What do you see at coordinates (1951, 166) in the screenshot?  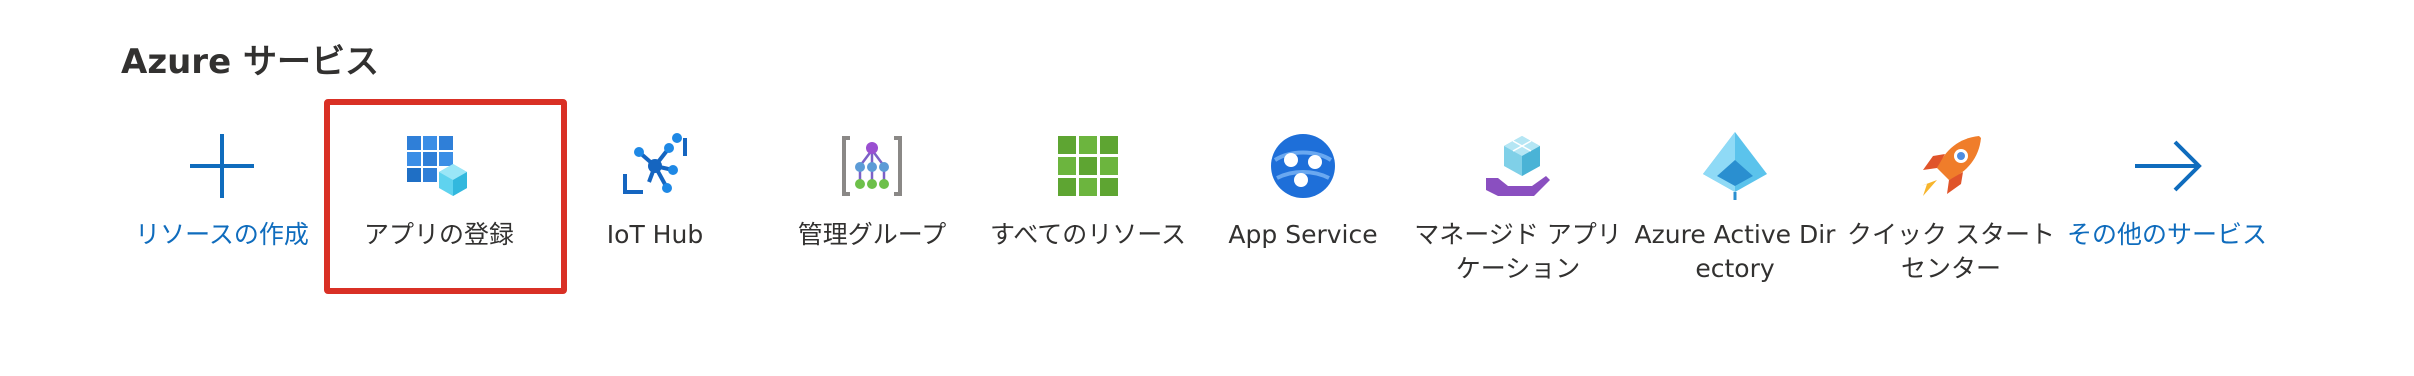 I see `quickstart-center-icon` at bounding box center [1951, 166].